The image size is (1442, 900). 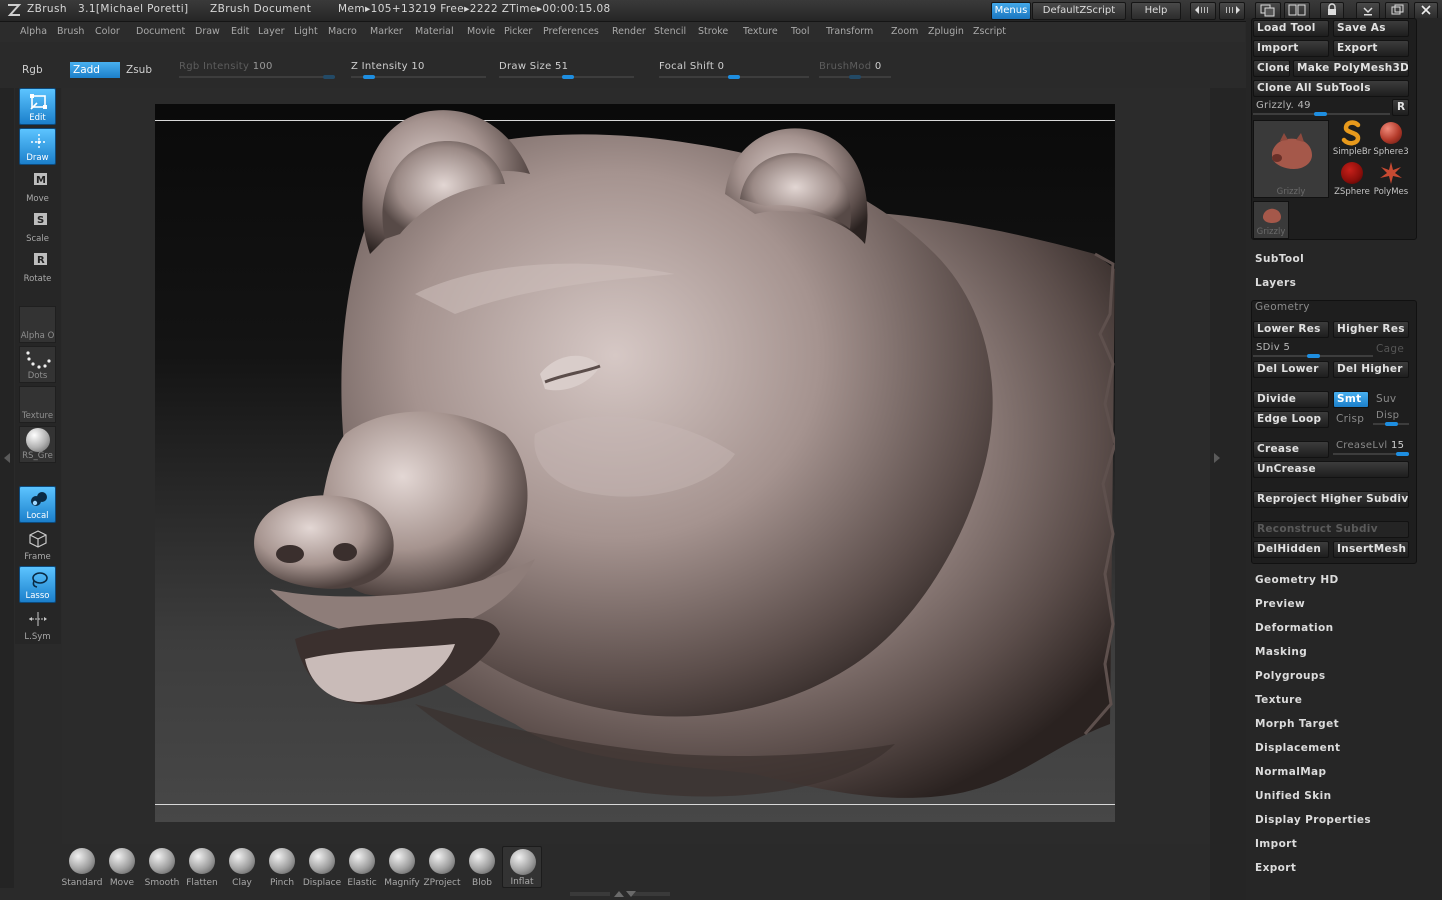 What do you see at coordinates (1293, 796) in the screenshot?
I see `section-unified-skin: Unified Skin` at bounding box center [1293, 796].